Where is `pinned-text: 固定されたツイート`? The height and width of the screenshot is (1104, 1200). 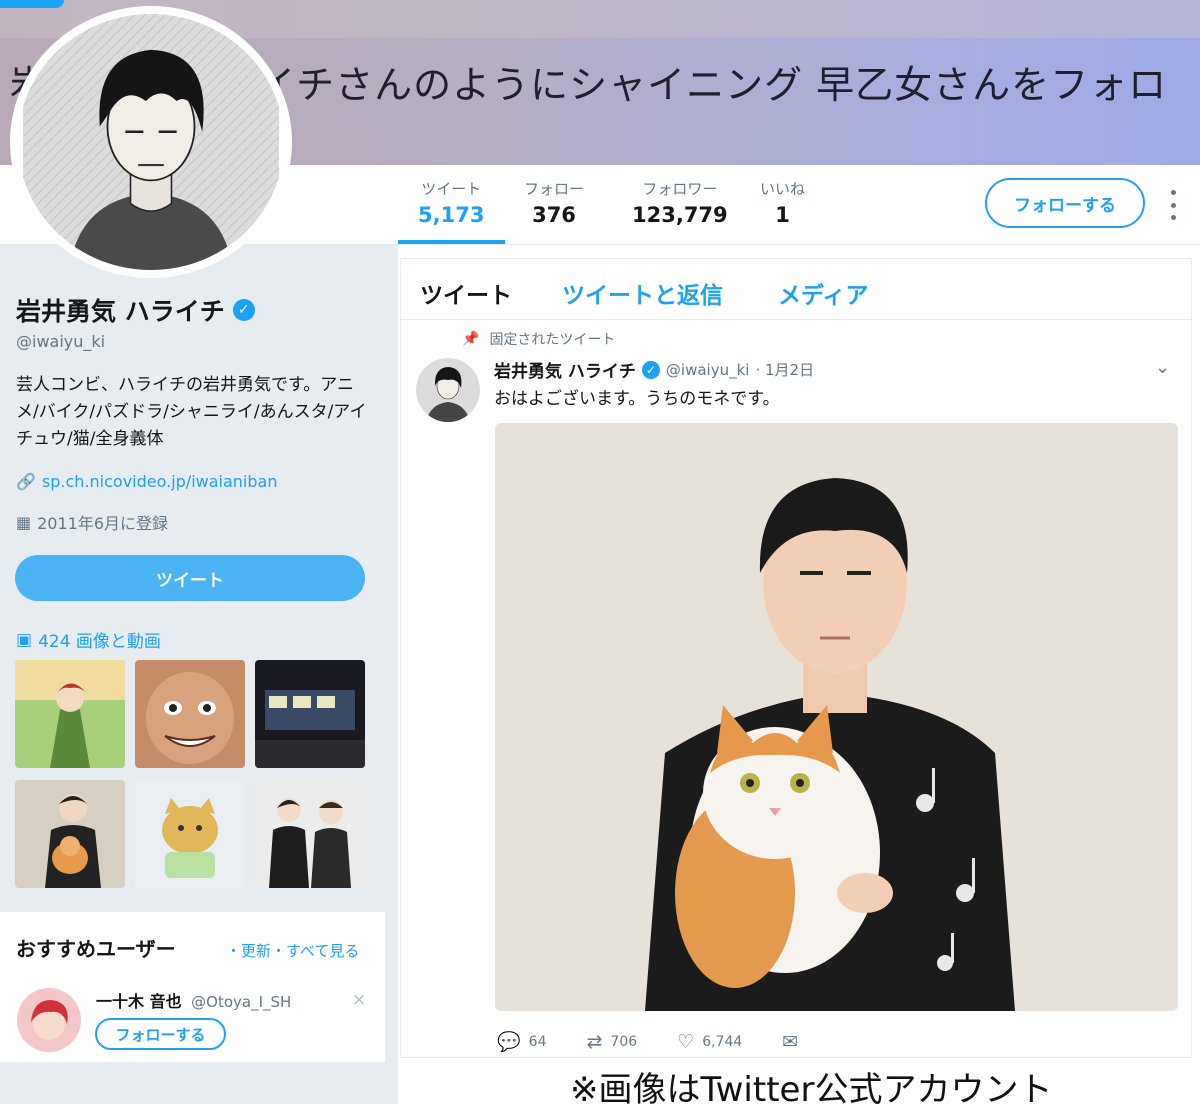 pinned-text: 固定されたツイート is located at coordinates (552, 340).